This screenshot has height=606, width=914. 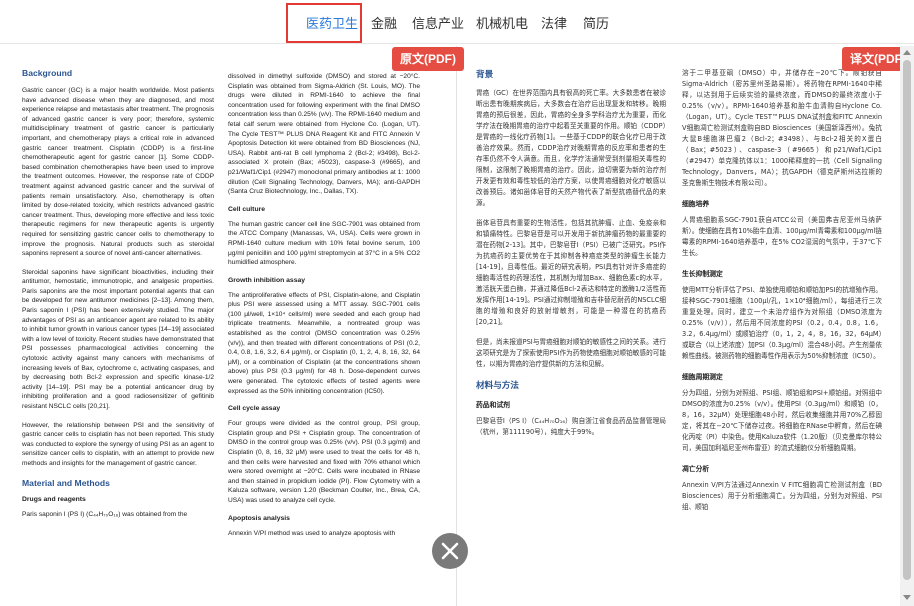 I want to click on section-heading-methods-zh: 材料与方法, so click(x=497, y=385).